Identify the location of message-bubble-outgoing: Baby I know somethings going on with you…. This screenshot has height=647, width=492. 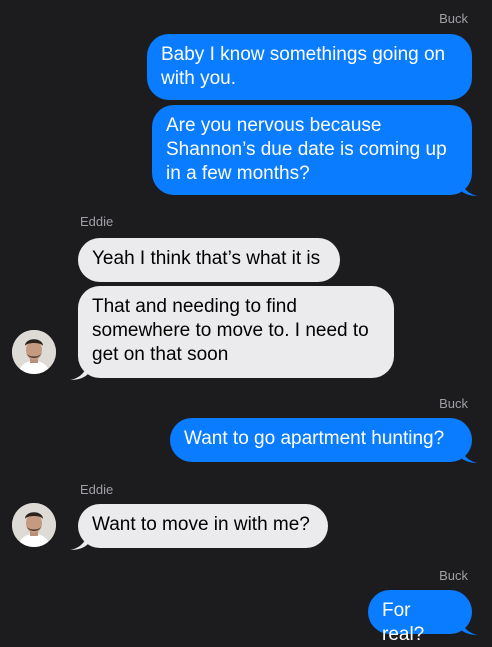
(309, 67).